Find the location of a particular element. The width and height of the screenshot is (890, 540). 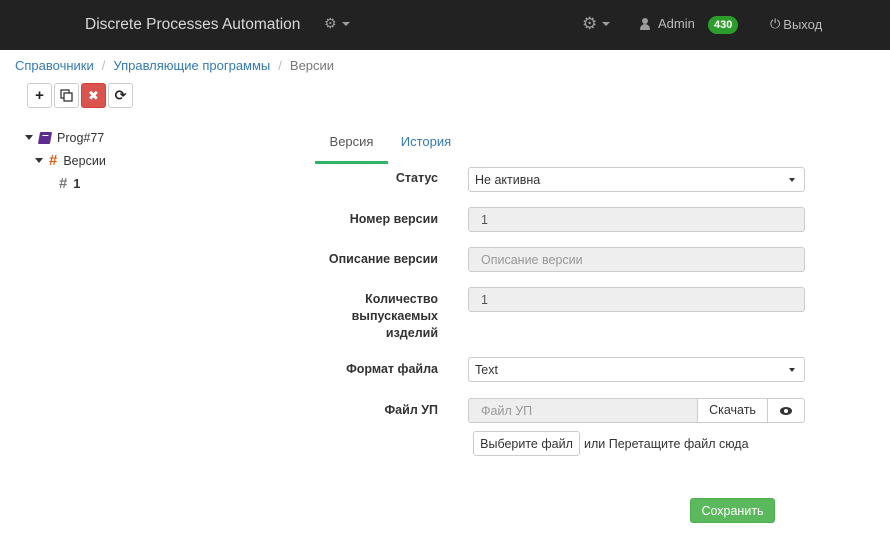

user-icon is located at coordinates (645, 23).